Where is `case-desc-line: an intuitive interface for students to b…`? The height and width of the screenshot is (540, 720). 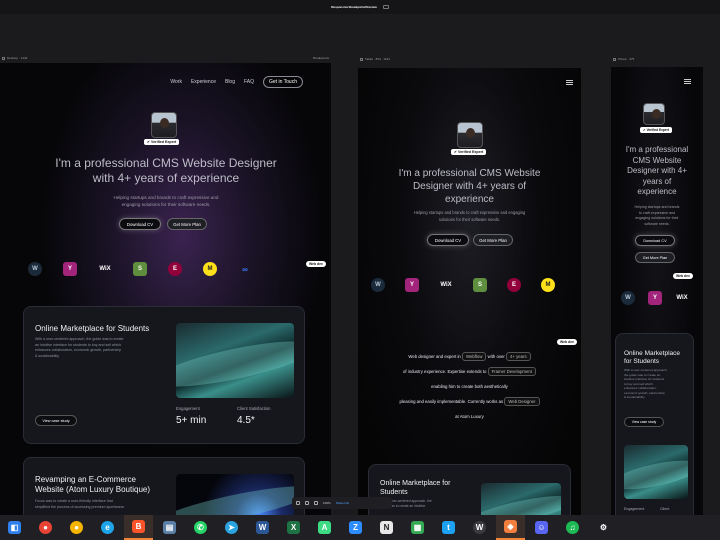
case-desc-line: an intuitive interface for students to b… is located at coordinates (78, 344).